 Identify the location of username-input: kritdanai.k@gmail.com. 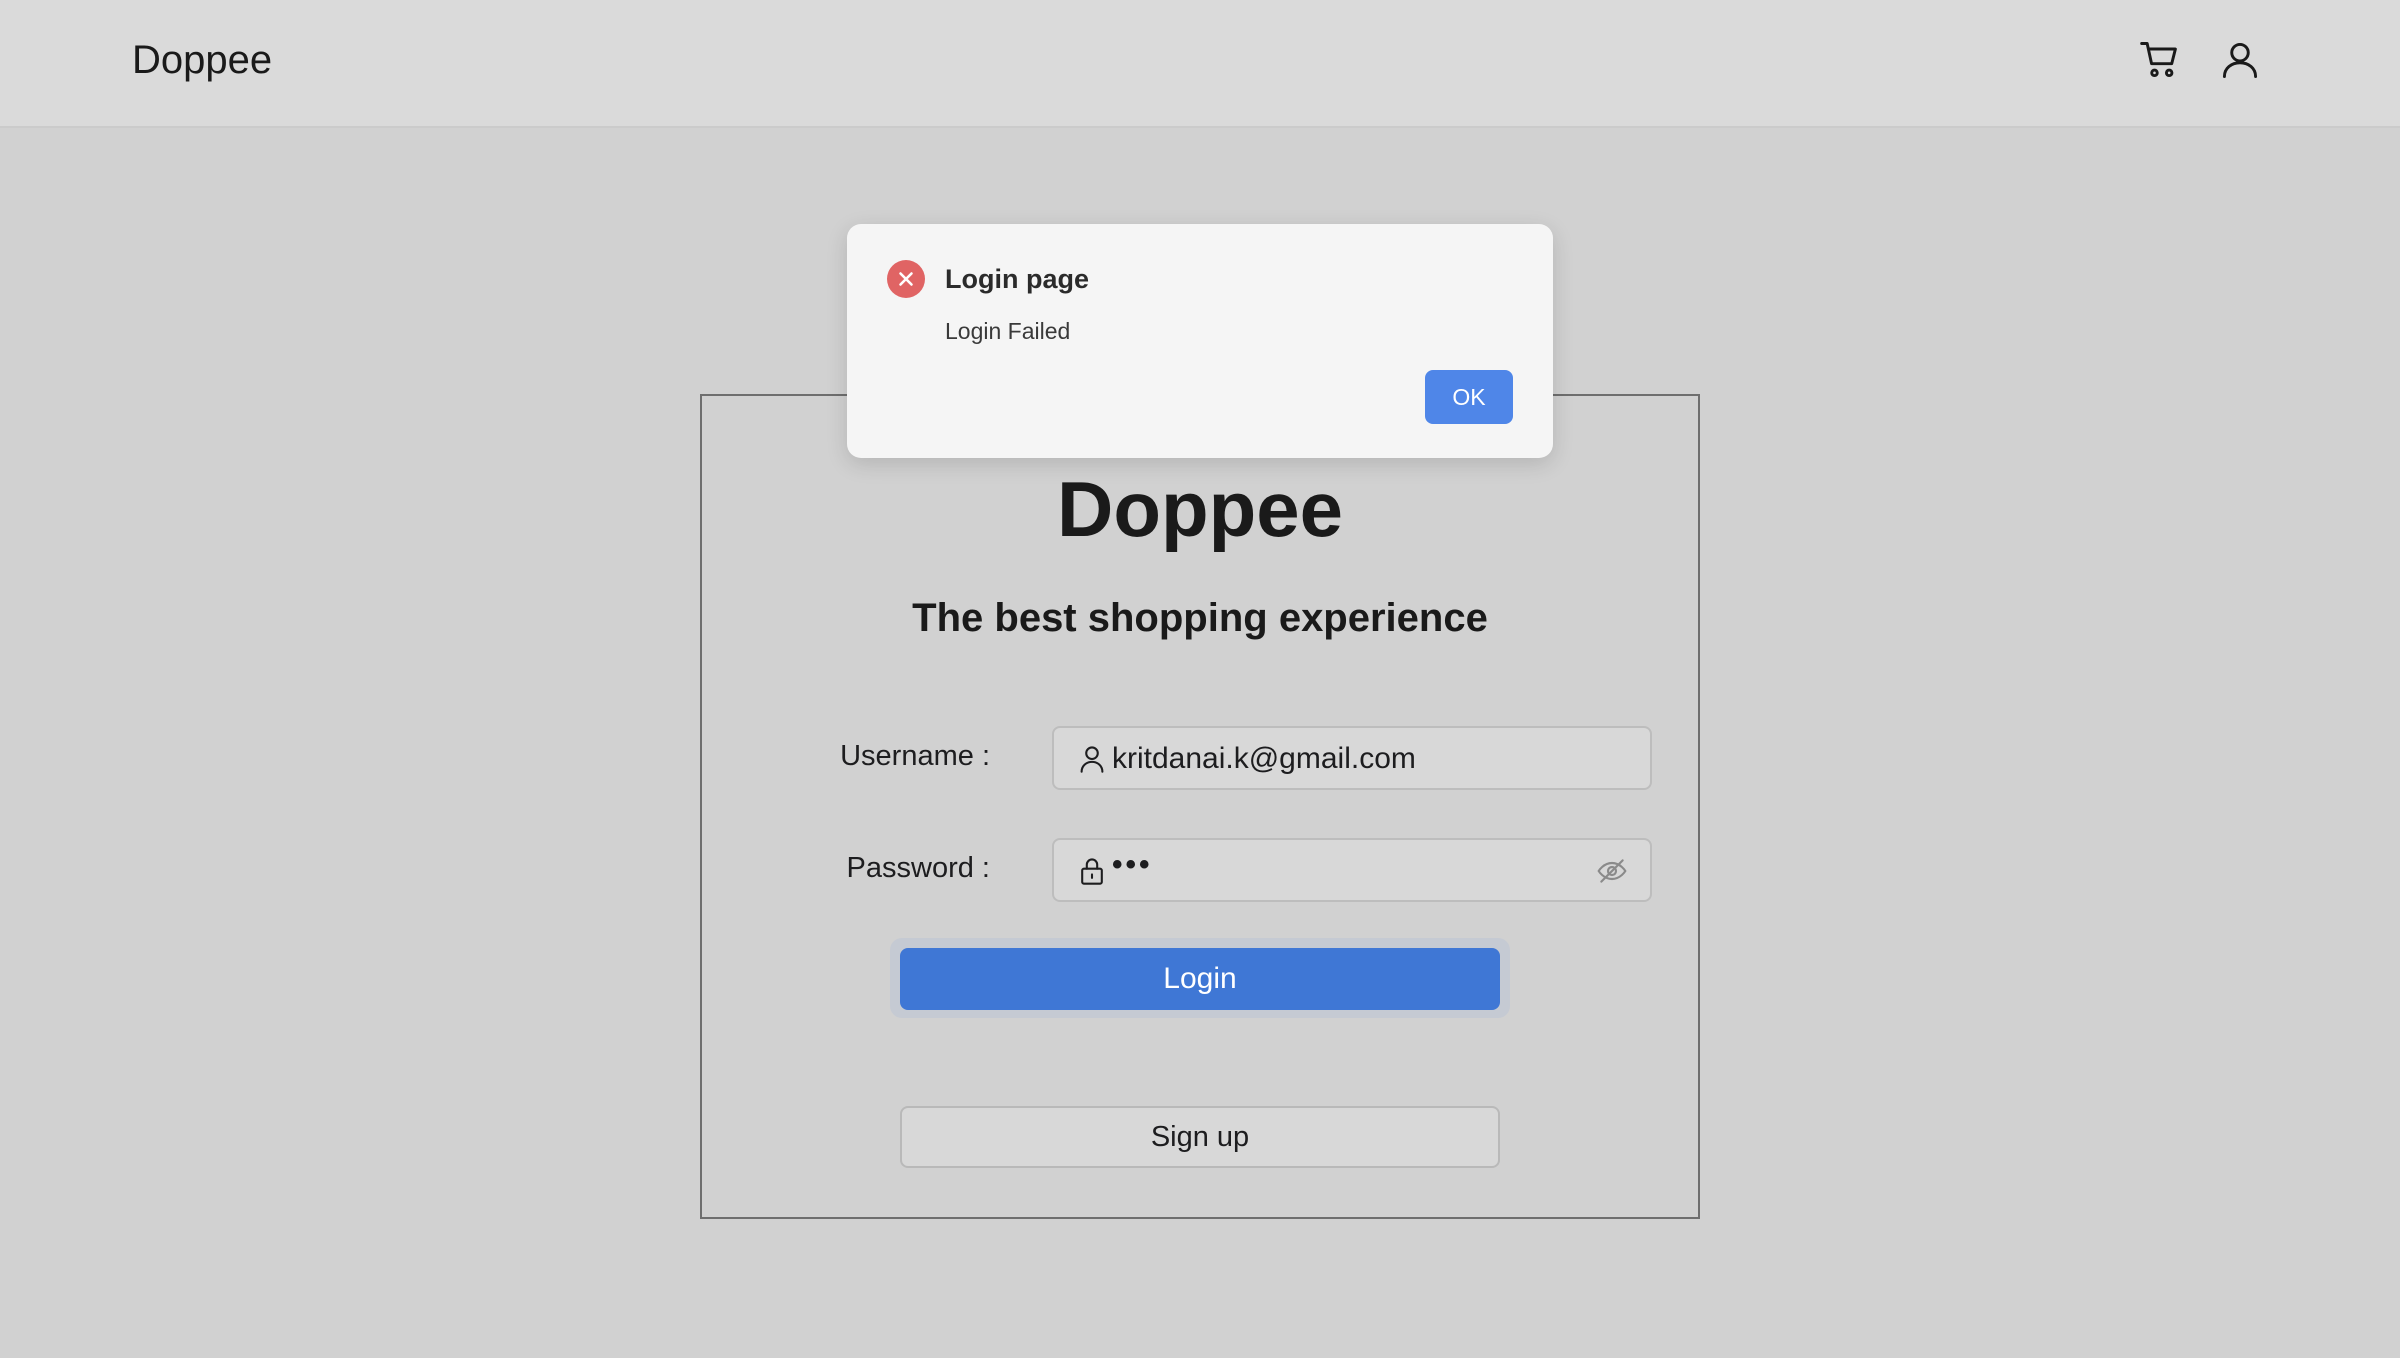
(1352, 758).